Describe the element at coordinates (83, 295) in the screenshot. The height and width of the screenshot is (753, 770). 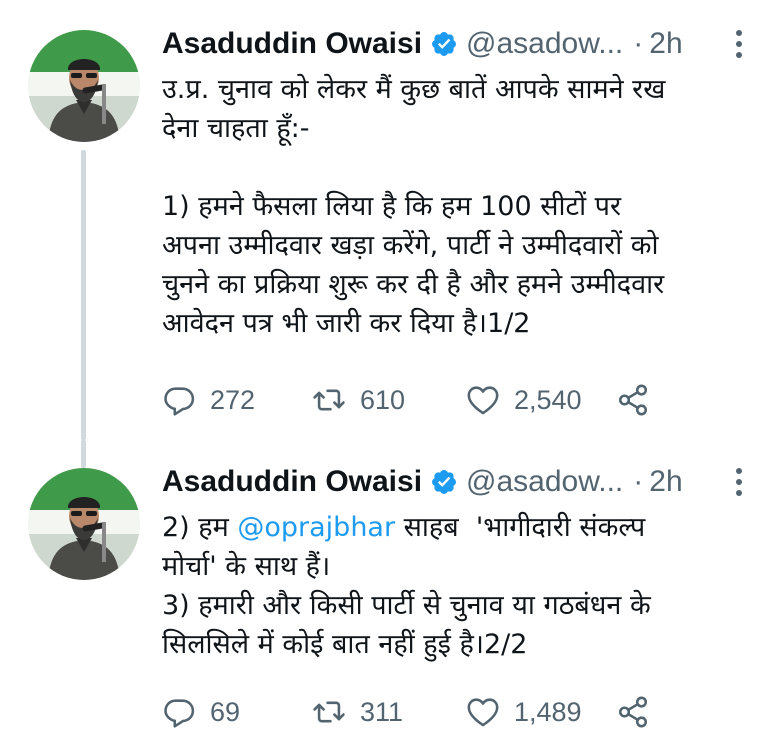
I see `thread-connector-line` at that location.